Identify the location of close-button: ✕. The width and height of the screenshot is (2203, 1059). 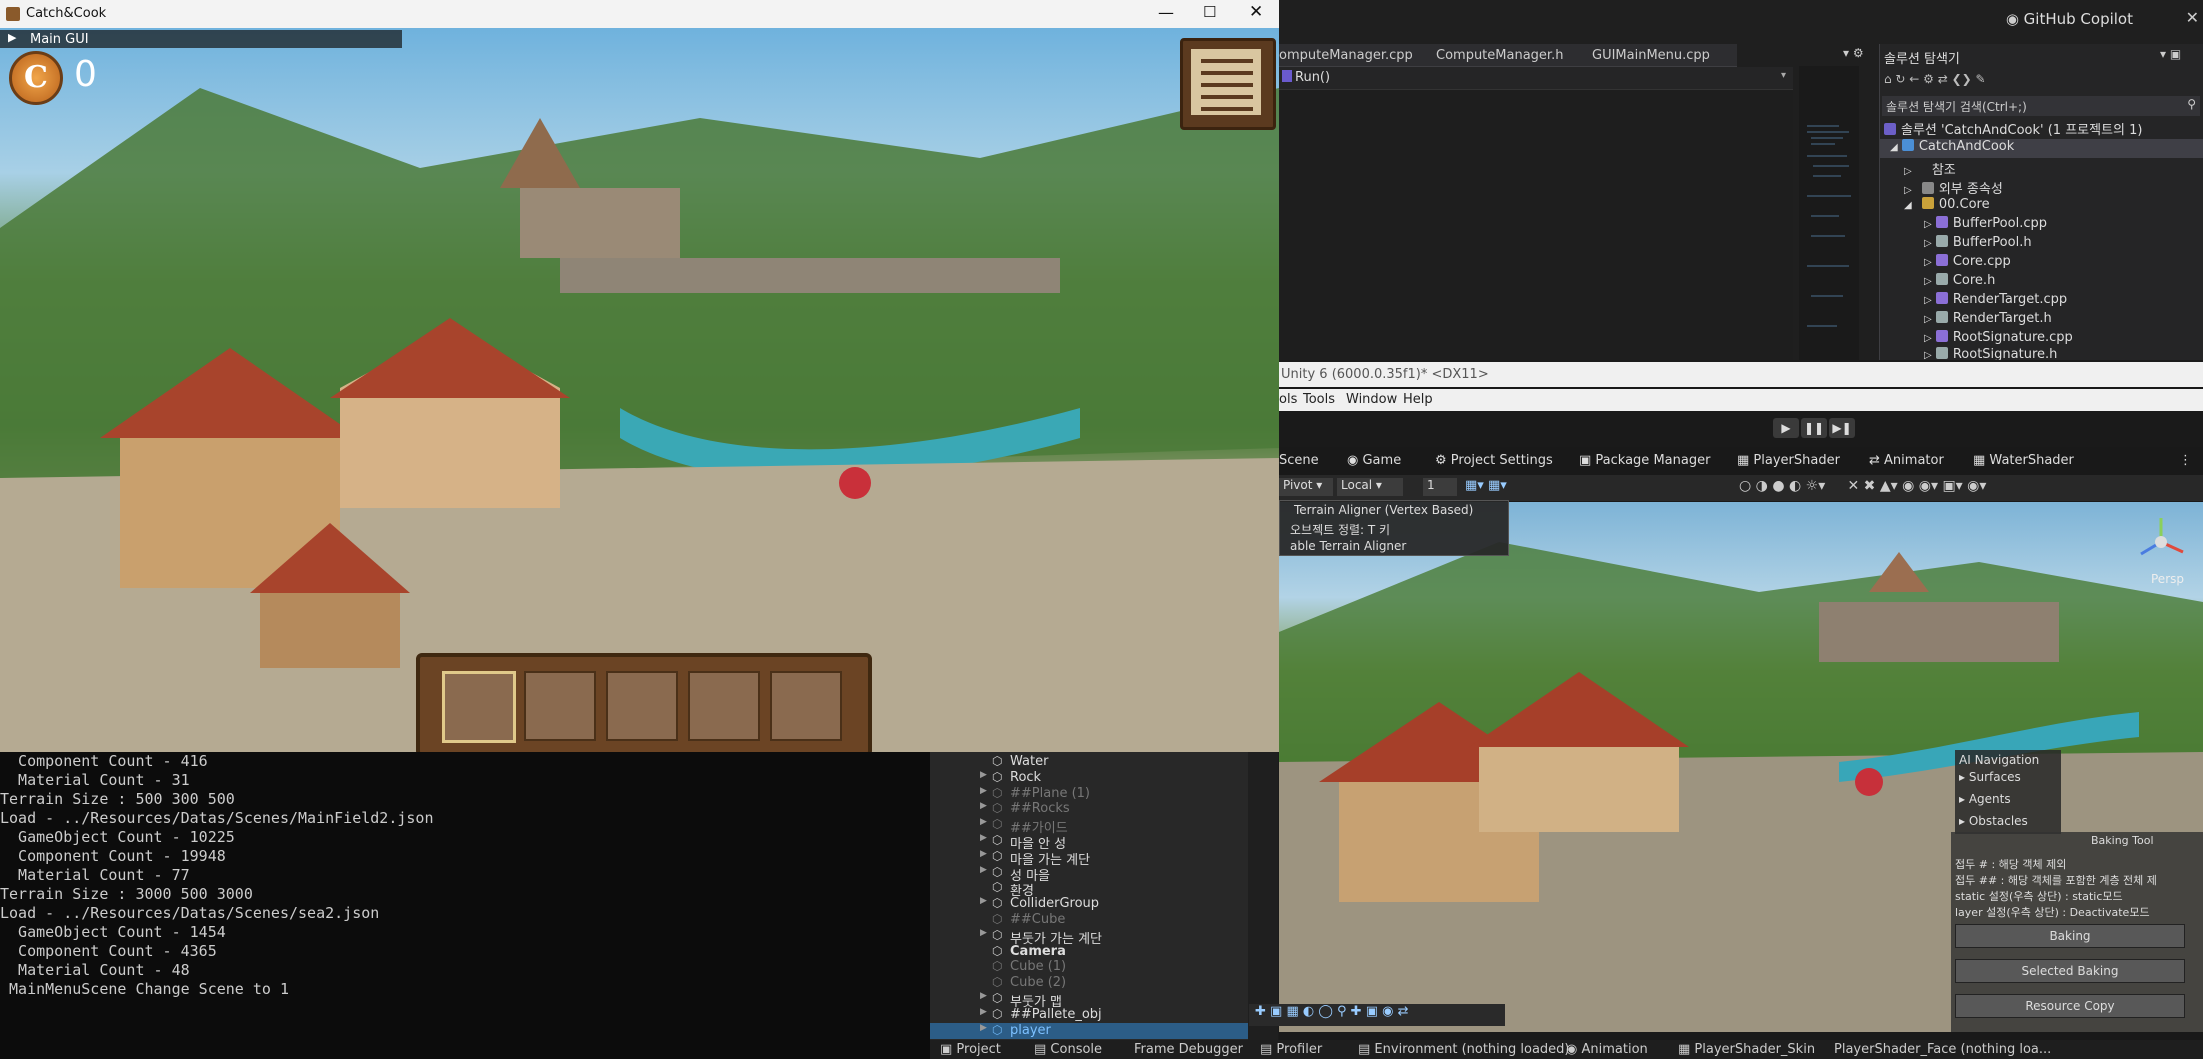
(1256, 12).